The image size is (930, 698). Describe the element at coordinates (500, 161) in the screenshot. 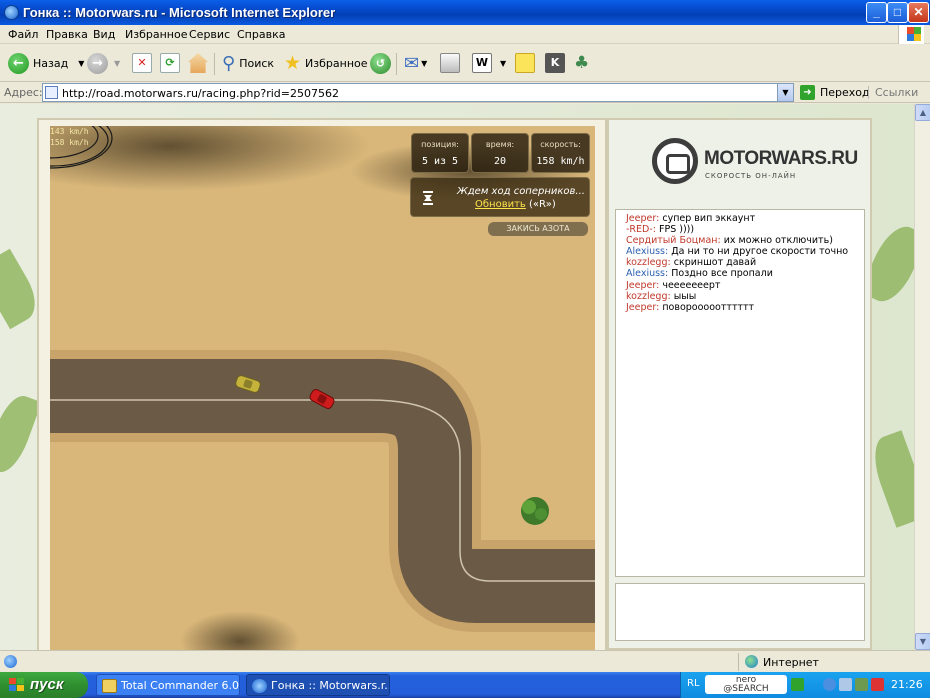

I see `hud-time-value: 20` at that location.